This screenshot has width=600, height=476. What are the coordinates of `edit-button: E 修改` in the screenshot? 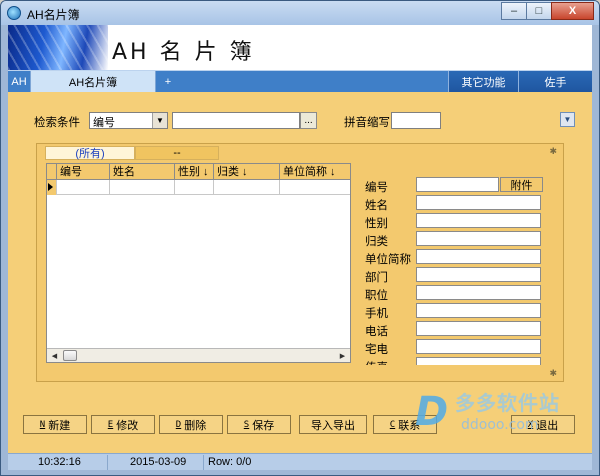 It's located at (123, 424).